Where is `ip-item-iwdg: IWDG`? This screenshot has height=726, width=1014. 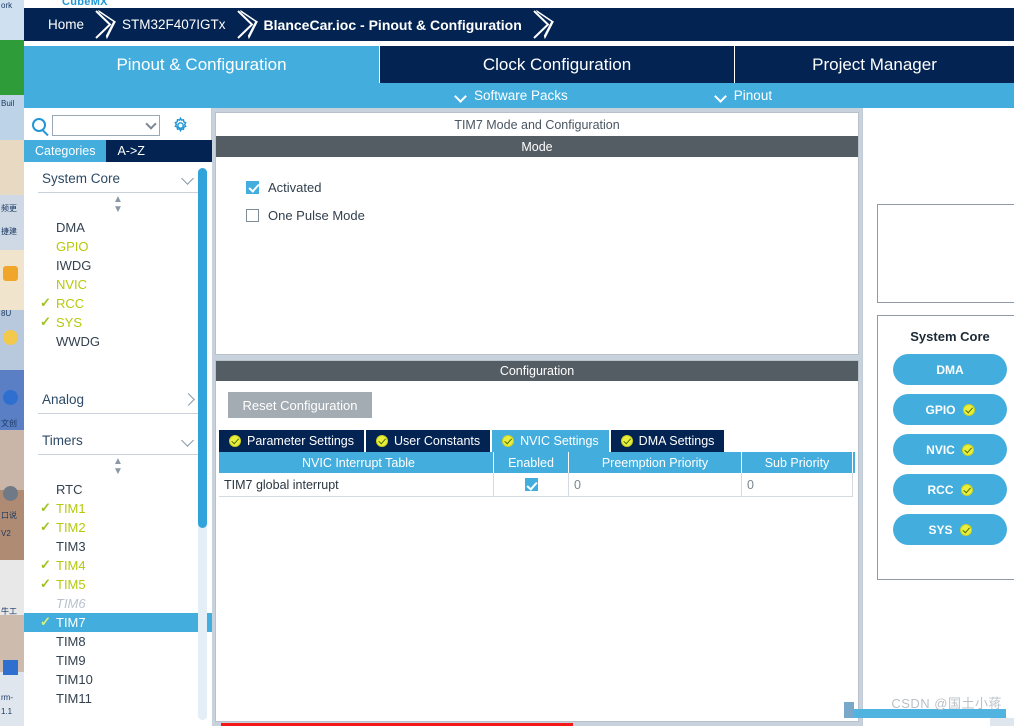 ip-item-iwdg: IWDG is located at coordinates (118, 265).